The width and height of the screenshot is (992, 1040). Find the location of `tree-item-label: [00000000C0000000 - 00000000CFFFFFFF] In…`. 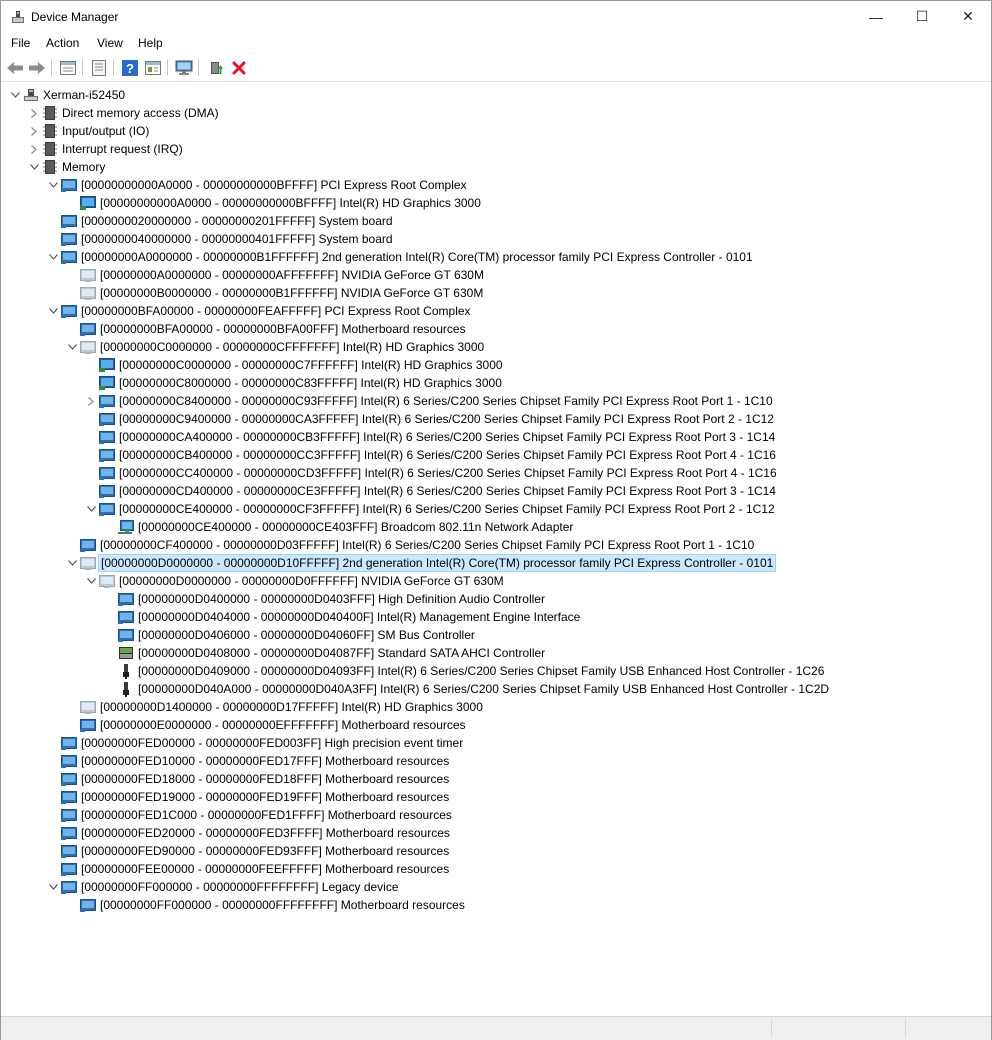

tree-item-label: [00000000C0000000 - 00000000CFFFFFFF] In… is located at coordinates (292, 347).